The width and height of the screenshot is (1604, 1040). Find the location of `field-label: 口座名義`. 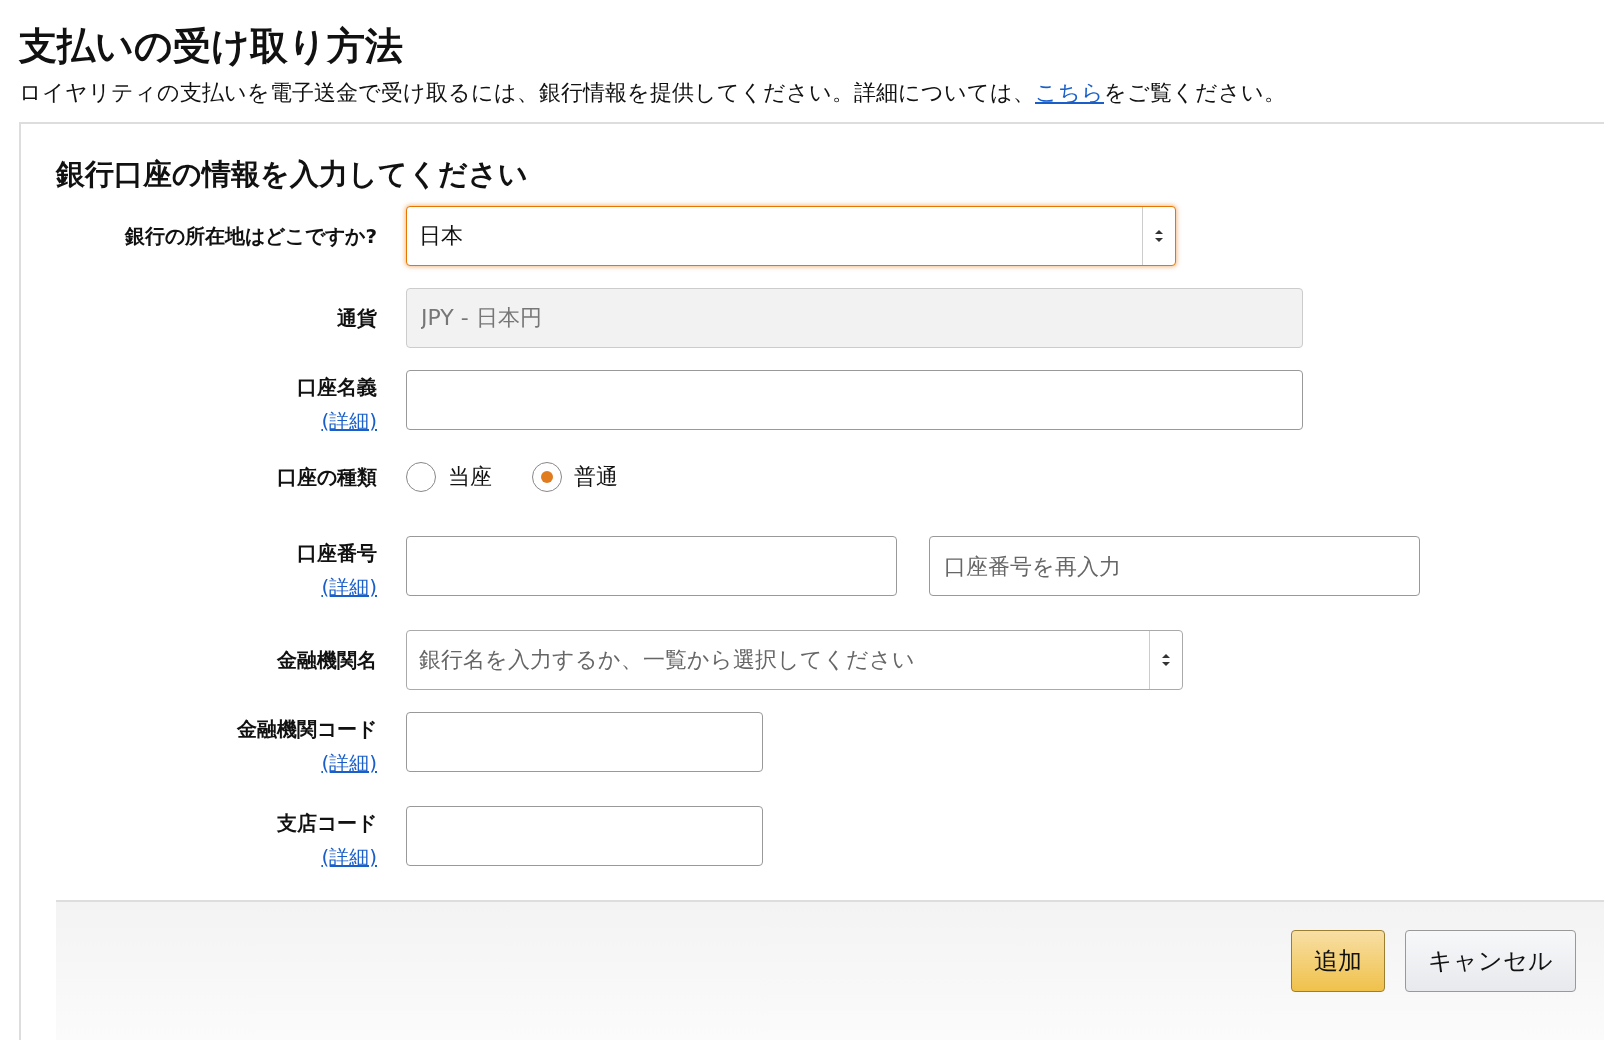

field-label: 口座名義 is located at coordinates (337, 387).